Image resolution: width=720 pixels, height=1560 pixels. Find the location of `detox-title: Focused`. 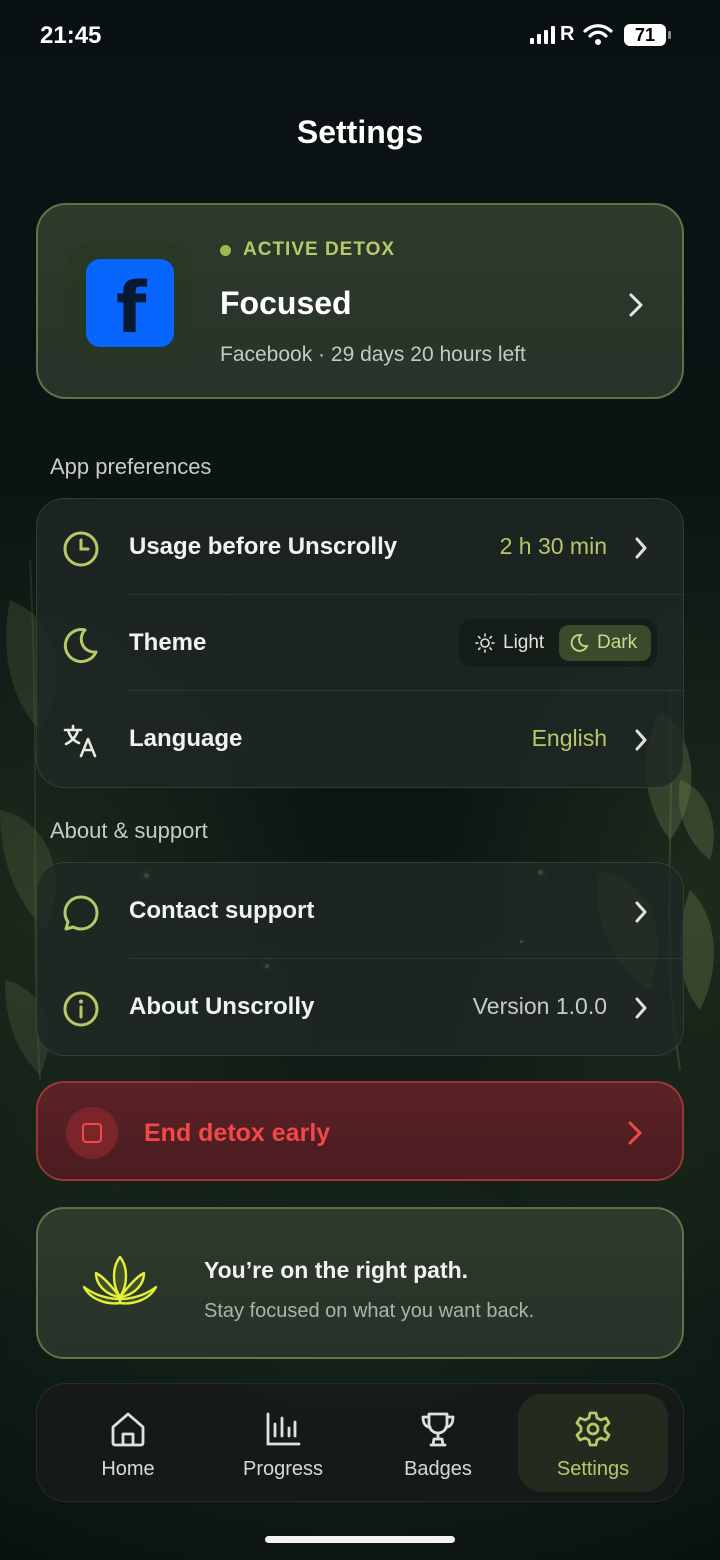

detox-title: Focused is located at coordinates (286, 303).